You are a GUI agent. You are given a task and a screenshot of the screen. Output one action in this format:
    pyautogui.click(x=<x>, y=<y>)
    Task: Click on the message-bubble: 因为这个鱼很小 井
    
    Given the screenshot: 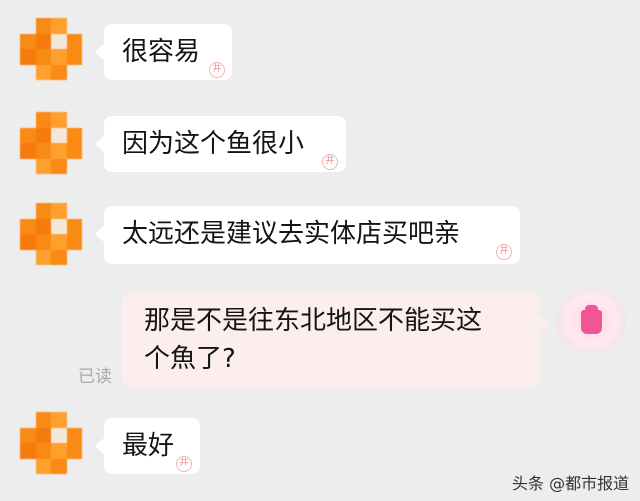 What is the action you would take?
    pyautogui.click(x=220, y=144)
    